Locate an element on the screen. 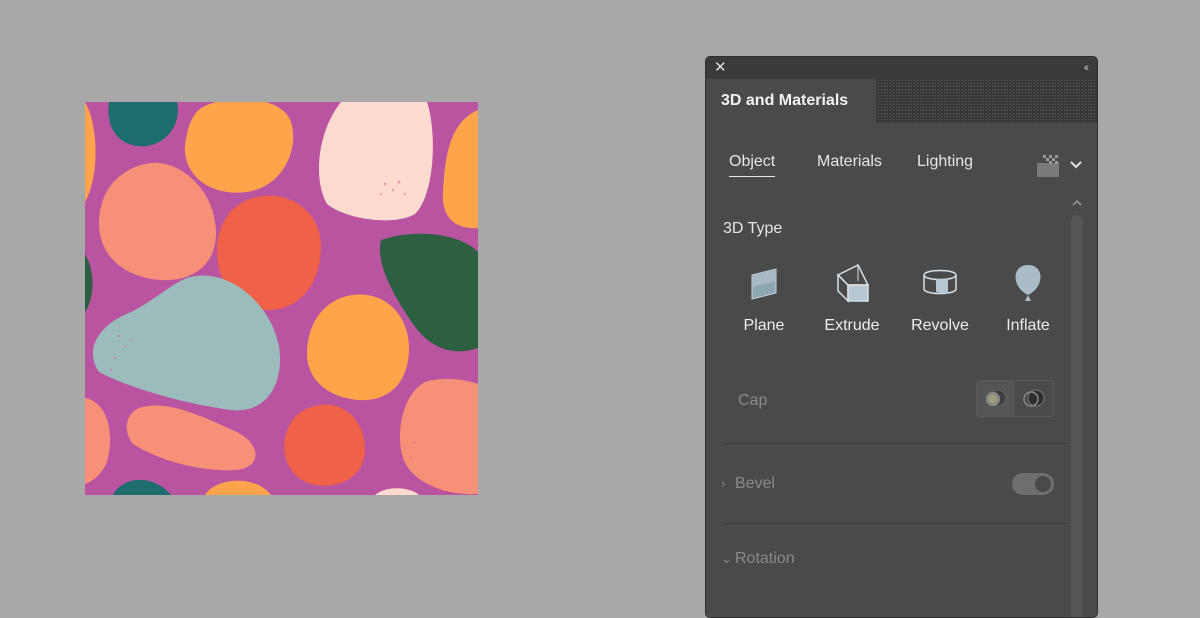 This screenshot has height=618, width=1200. tab-materials: Materials is located at coordinates (849, 162).